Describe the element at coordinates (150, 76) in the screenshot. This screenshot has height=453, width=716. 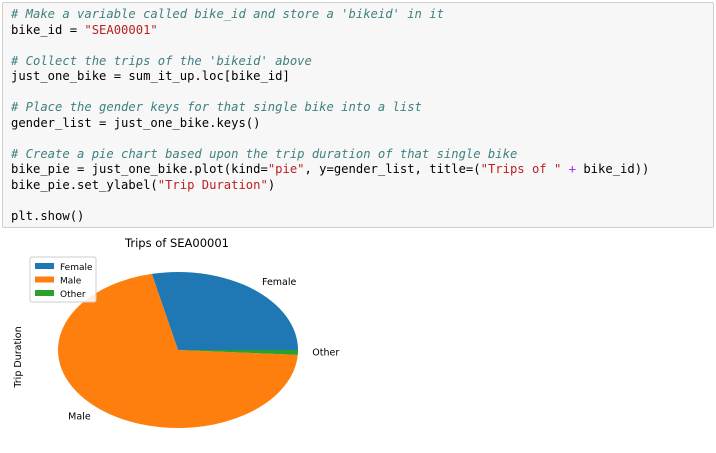
I see `code-text: just_one_bike = sum_it_up.loc[bike_id]` at that location.